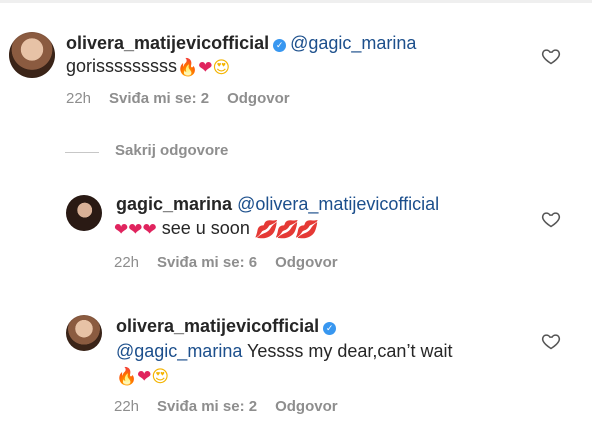 The image size is (592, 428). I want to click on hide-replies-button: Sakrij odgovore, so click(171, 151).